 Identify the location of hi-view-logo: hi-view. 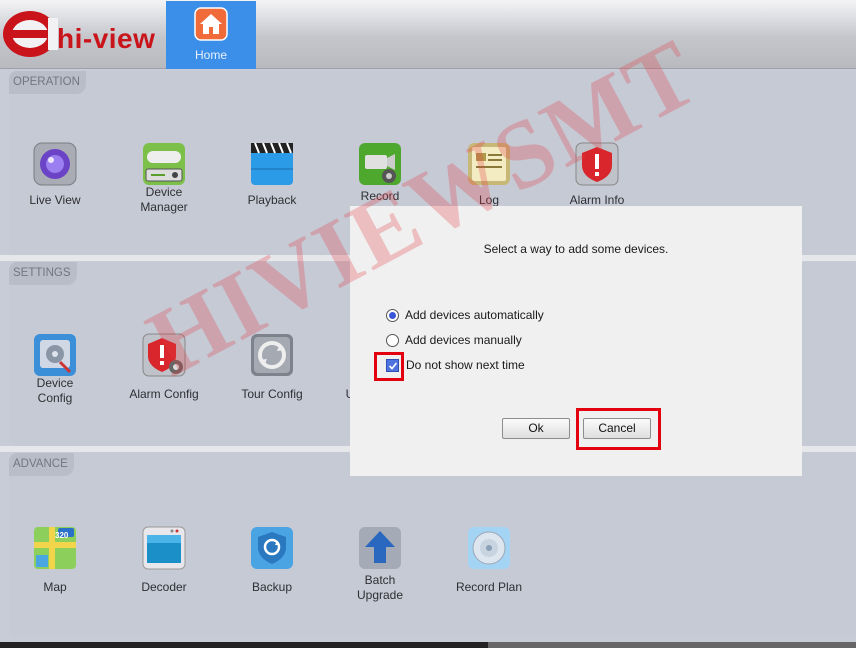
(84, 34).